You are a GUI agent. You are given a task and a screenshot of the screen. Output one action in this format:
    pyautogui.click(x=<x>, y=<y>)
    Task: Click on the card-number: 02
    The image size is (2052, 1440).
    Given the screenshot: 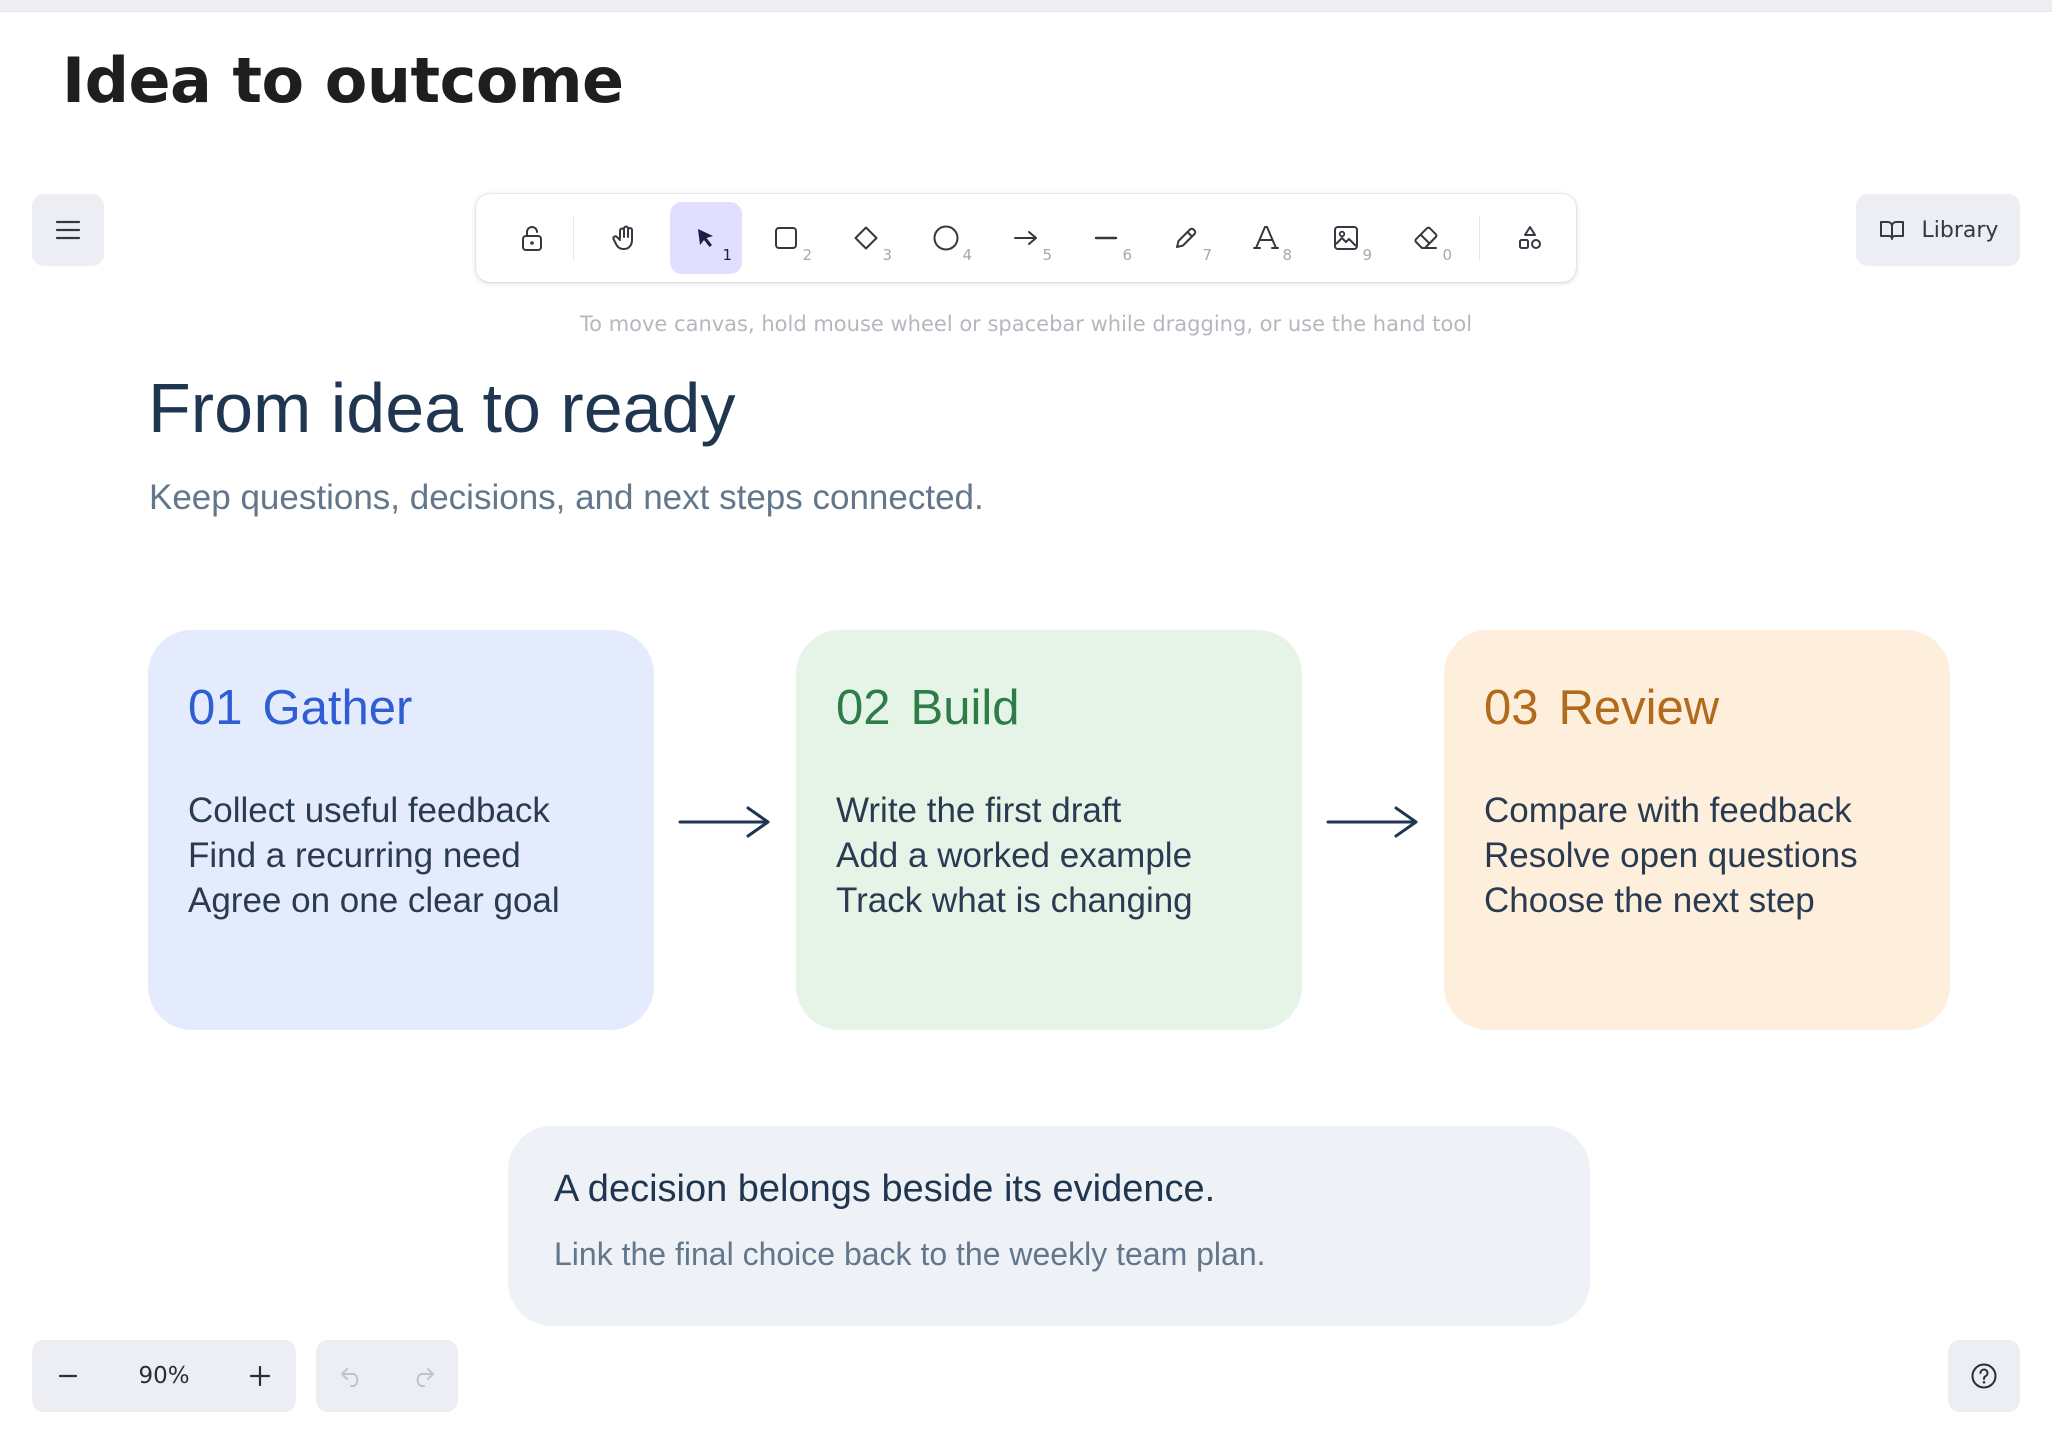 What is the action you would take?
    pyautogui.click(x=863, y=708)
    